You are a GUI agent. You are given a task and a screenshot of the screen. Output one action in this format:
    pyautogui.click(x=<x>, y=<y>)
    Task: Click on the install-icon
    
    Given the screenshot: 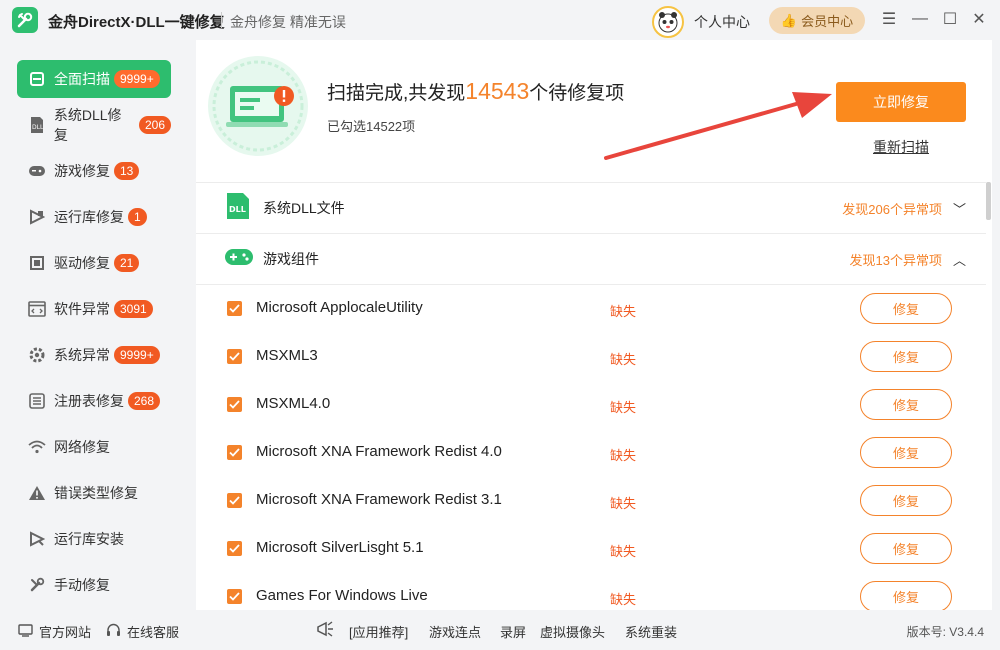 What is the action you would take?
    pyautogui.click(x=37, y=539)
    